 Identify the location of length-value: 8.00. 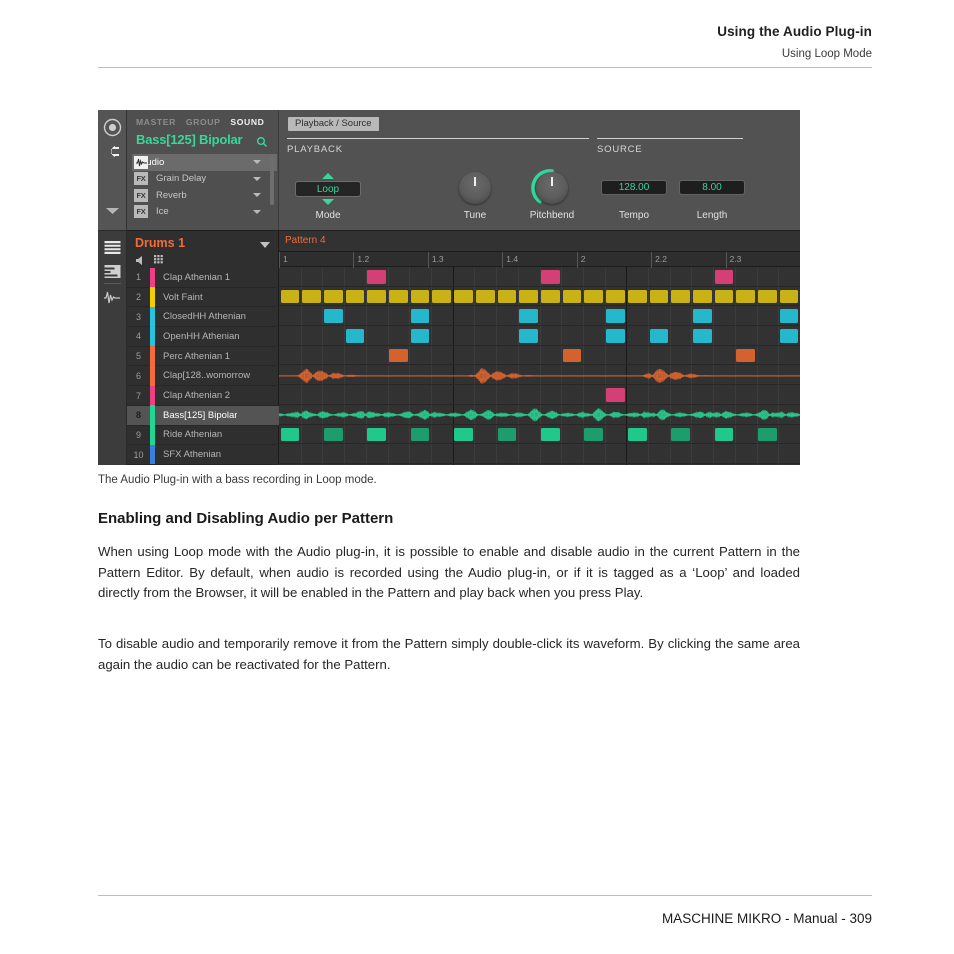
(712, 187).